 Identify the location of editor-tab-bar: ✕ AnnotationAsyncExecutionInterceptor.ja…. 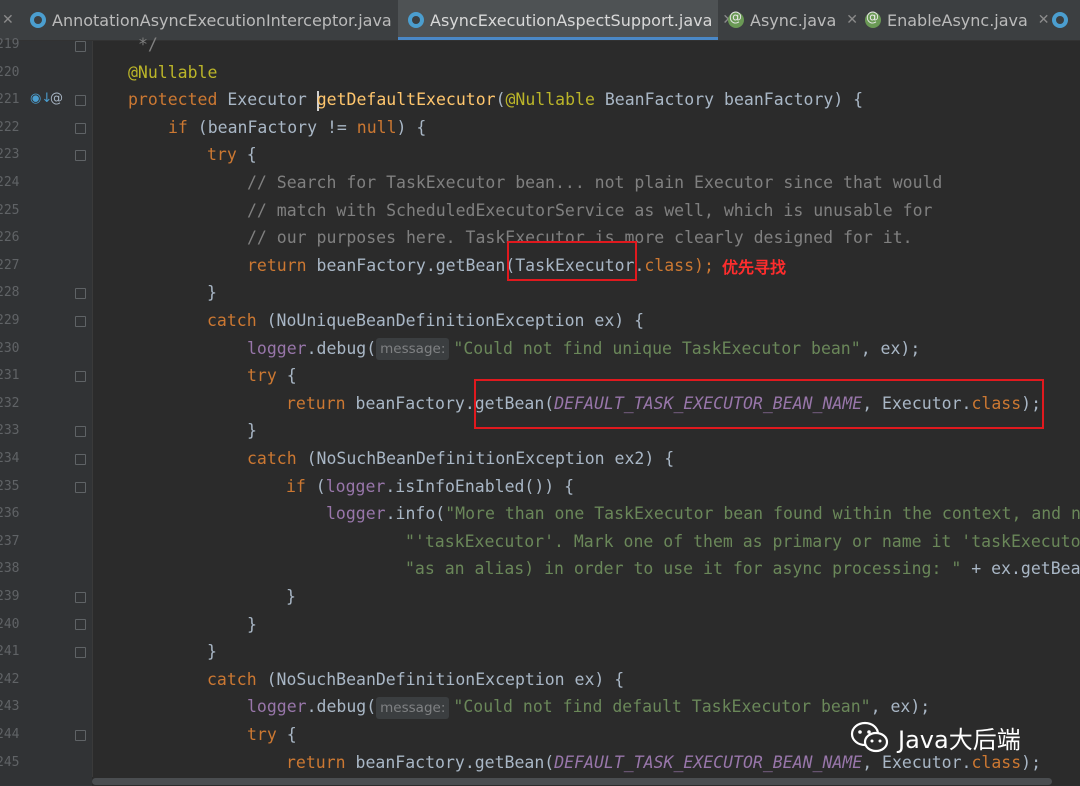
(540, 20).